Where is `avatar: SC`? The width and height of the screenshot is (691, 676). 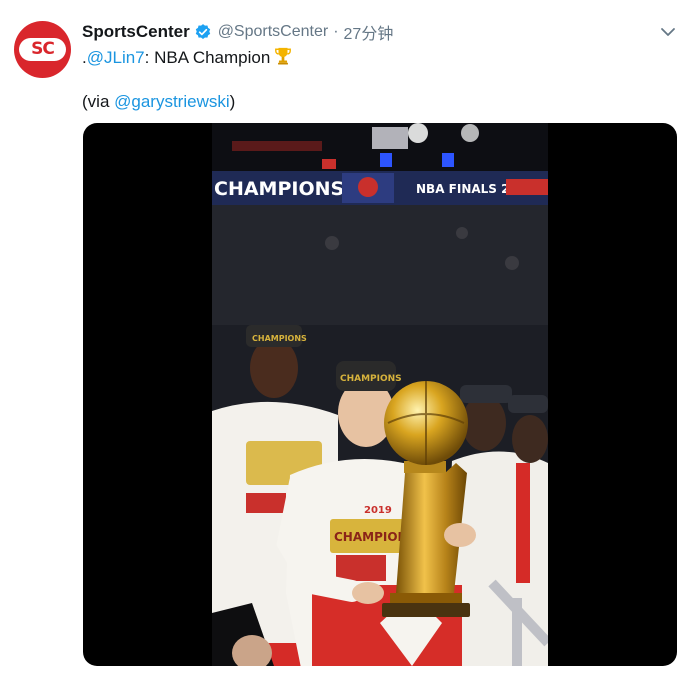 avatar: SC is located at coordinates (42, 49).